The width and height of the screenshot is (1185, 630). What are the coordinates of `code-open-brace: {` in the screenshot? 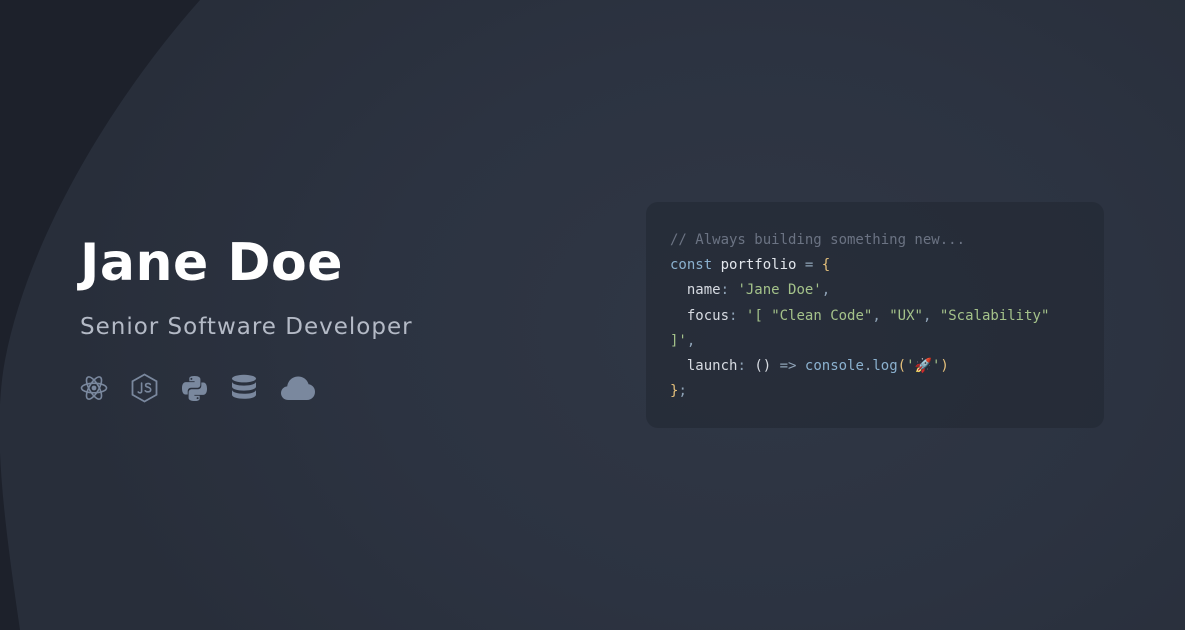 It's located at (826, 265).